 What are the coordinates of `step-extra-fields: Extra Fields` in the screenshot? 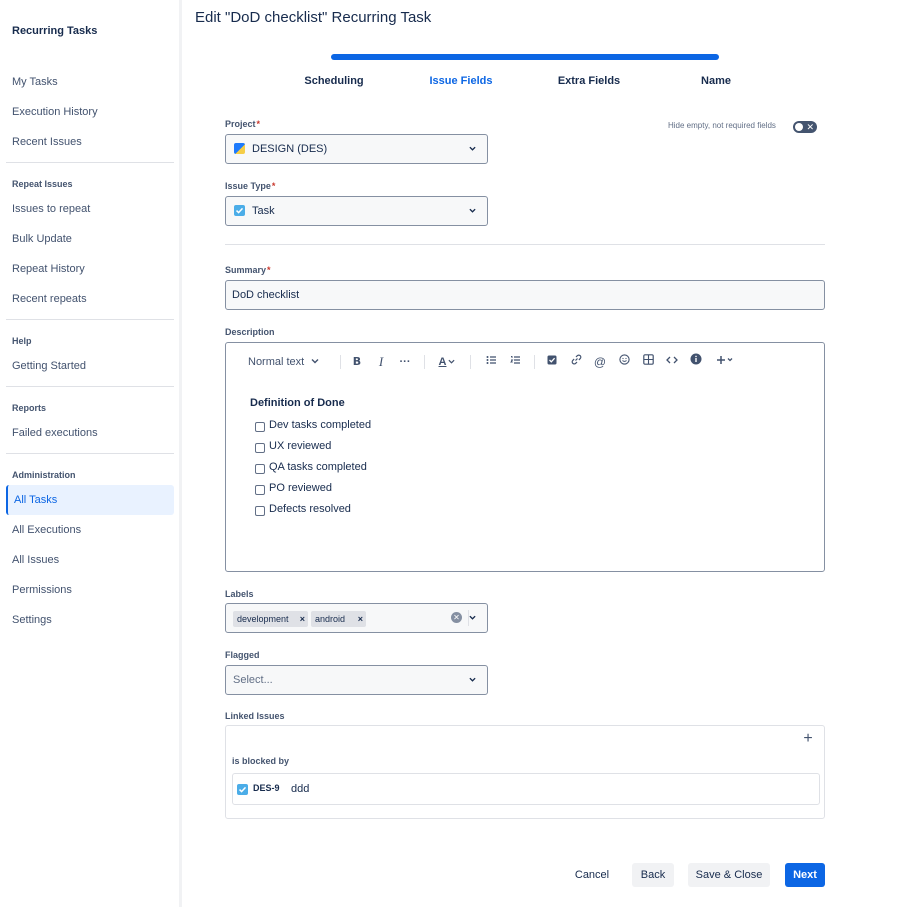 It's located at (589, 81).